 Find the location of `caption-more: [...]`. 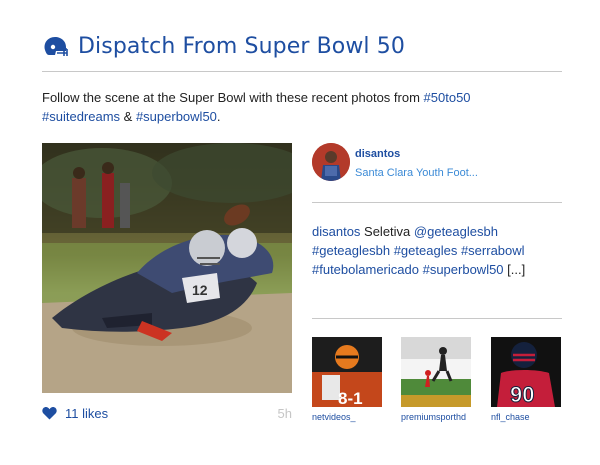

caption-more: [...] is located at coordinates (516, 269).